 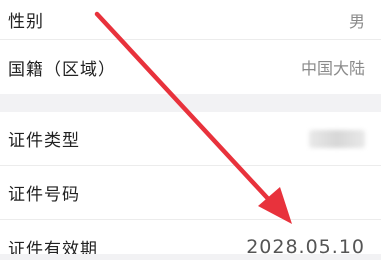 I want to click on gender-row: 性别 男, so click(x=190, y=20).